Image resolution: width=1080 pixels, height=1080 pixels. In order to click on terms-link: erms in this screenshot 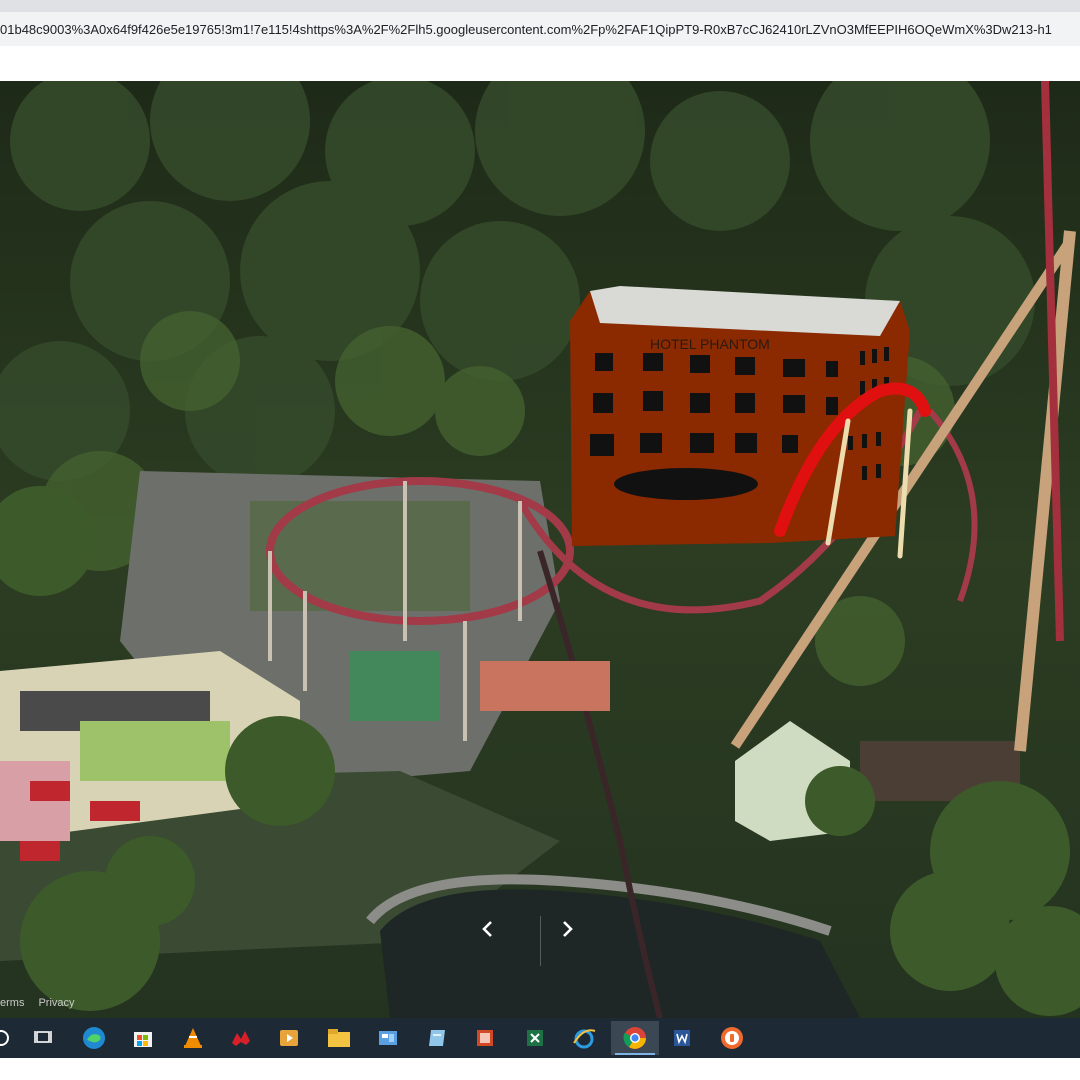, I will do `click(12, 1003)`.